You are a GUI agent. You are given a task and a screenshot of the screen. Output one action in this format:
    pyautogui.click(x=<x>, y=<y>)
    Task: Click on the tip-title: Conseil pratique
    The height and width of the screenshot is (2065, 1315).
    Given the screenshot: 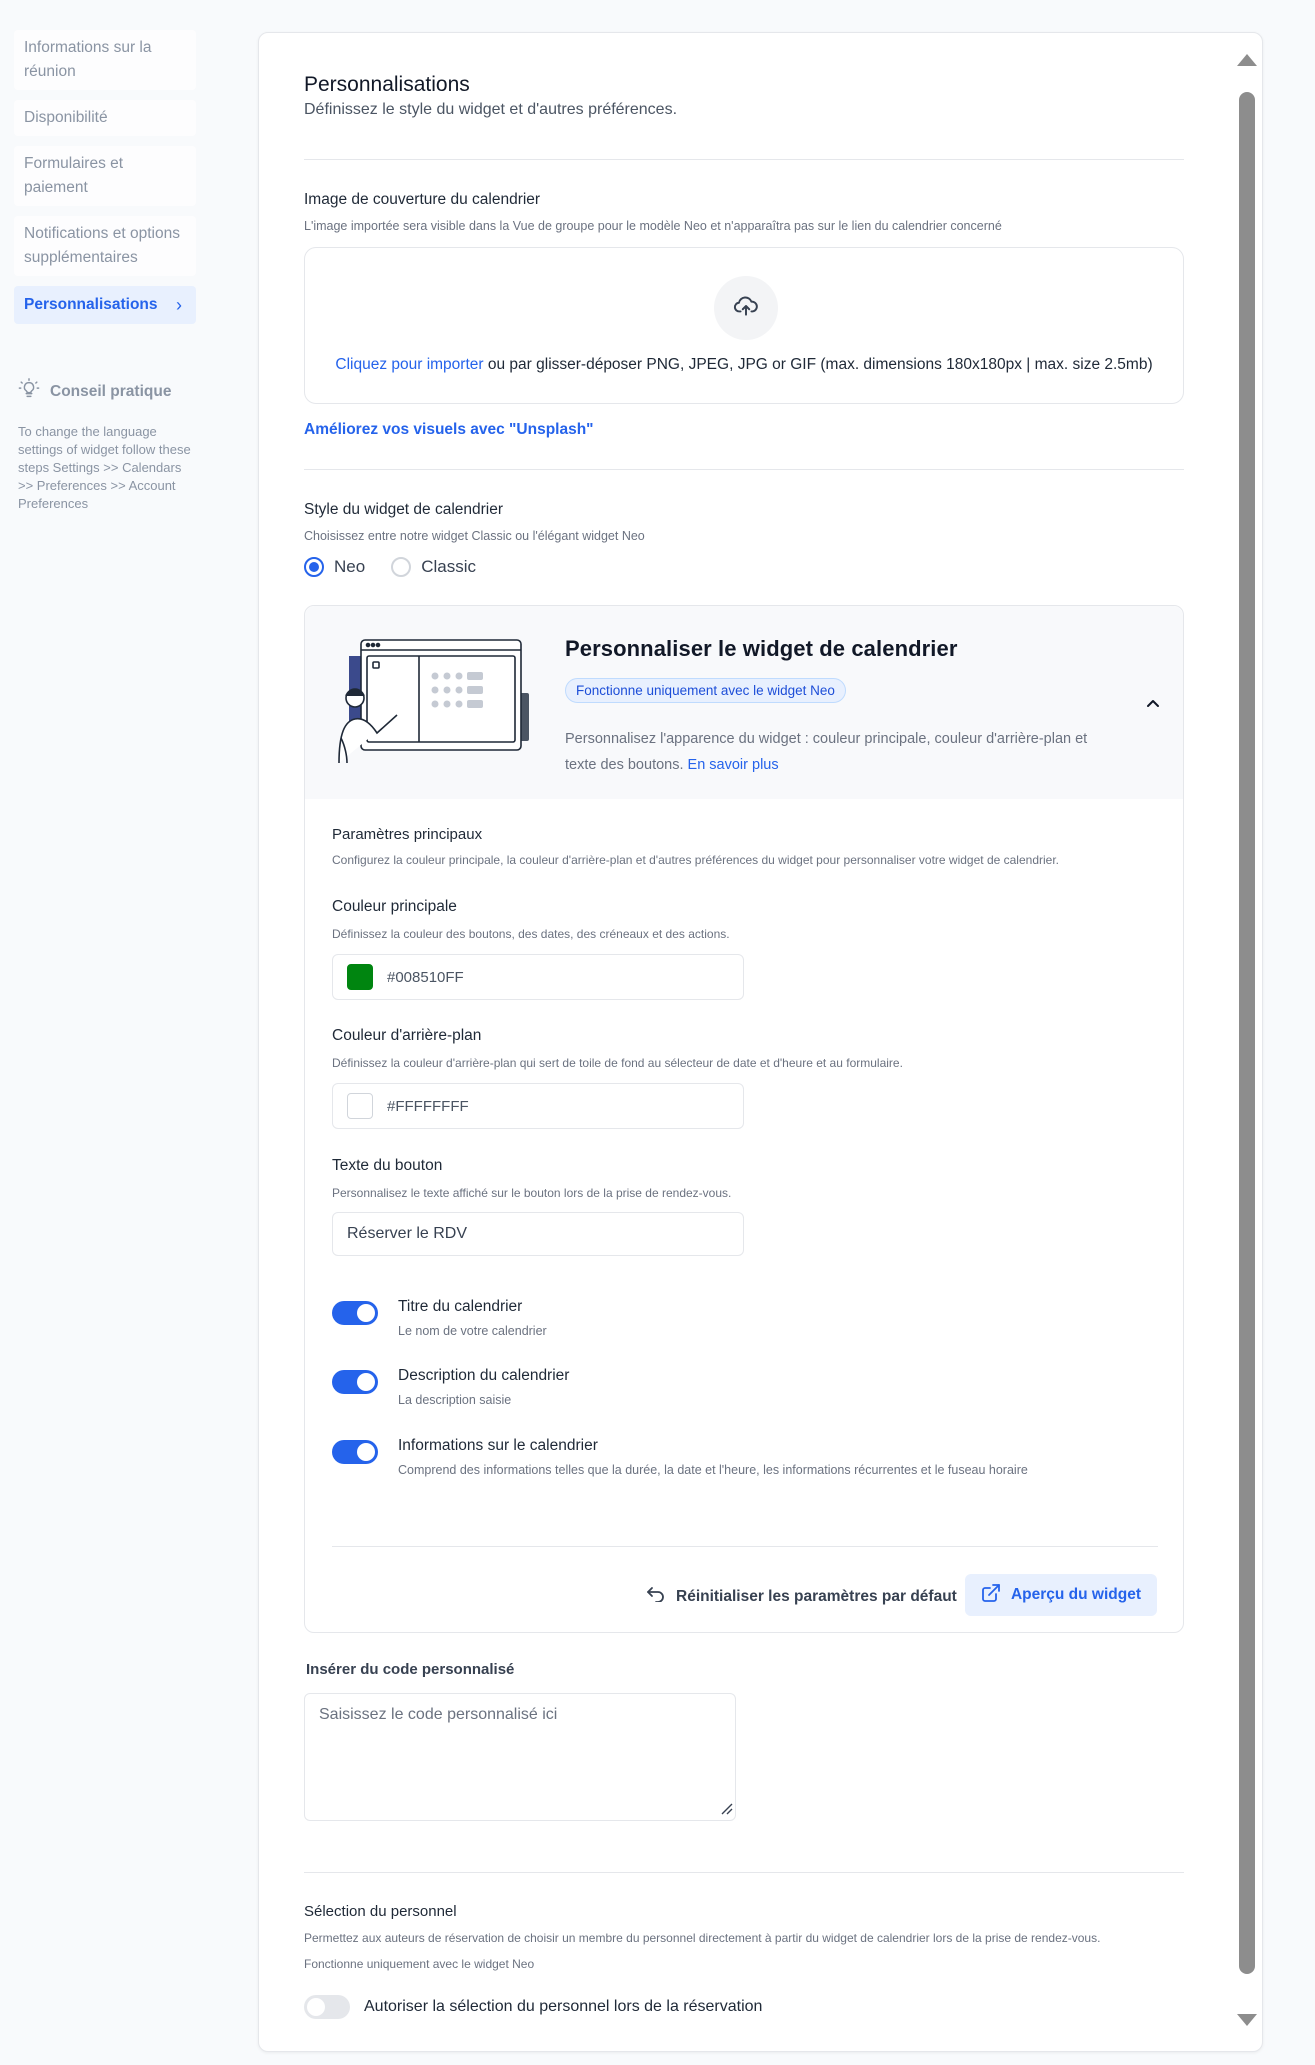 What is the action you would take?
    pyautogui.click(x=111, y=391)
    